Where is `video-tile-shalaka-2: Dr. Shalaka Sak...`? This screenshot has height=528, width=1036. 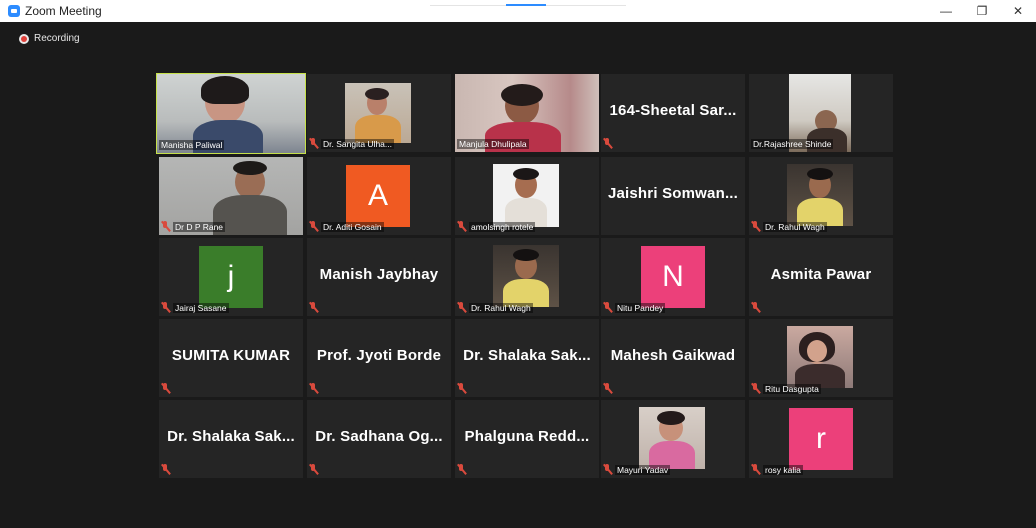
video-tile-shalaka-2: Dr. Shalaka Sak... is located at coordinates (231, 439).